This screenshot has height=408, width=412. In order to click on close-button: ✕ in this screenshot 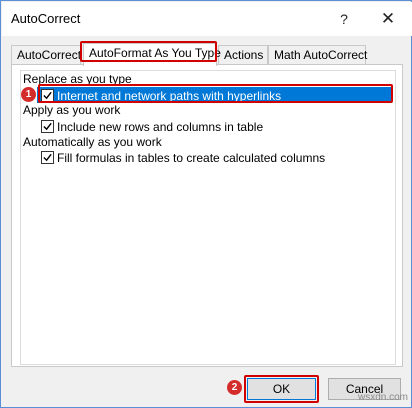, I will do `click(388, 19)`.